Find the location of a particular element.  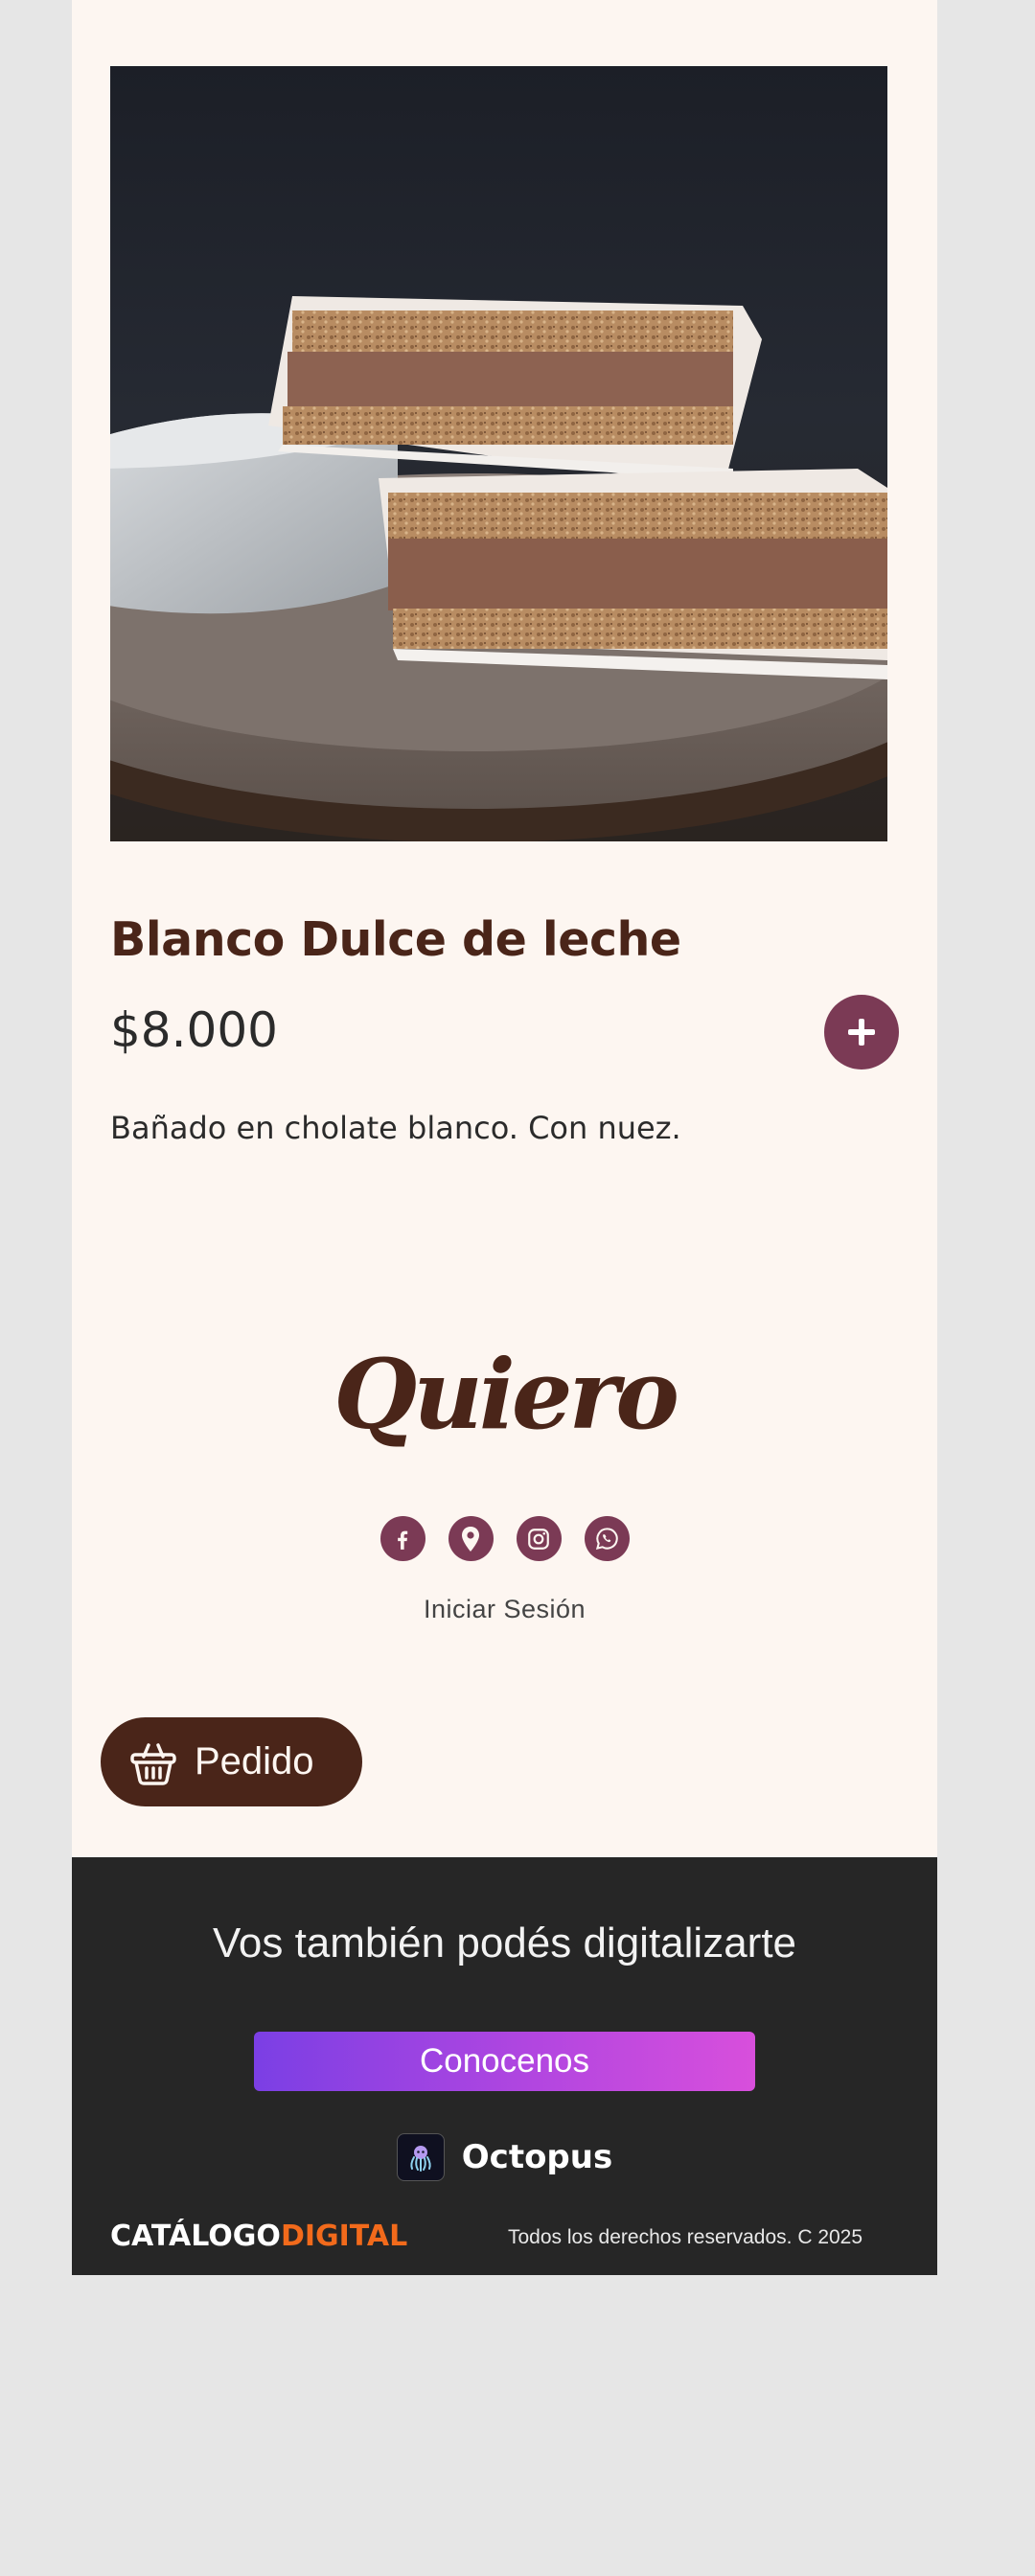

order-button-label: Pedido is located at coordinates (254, 1761).